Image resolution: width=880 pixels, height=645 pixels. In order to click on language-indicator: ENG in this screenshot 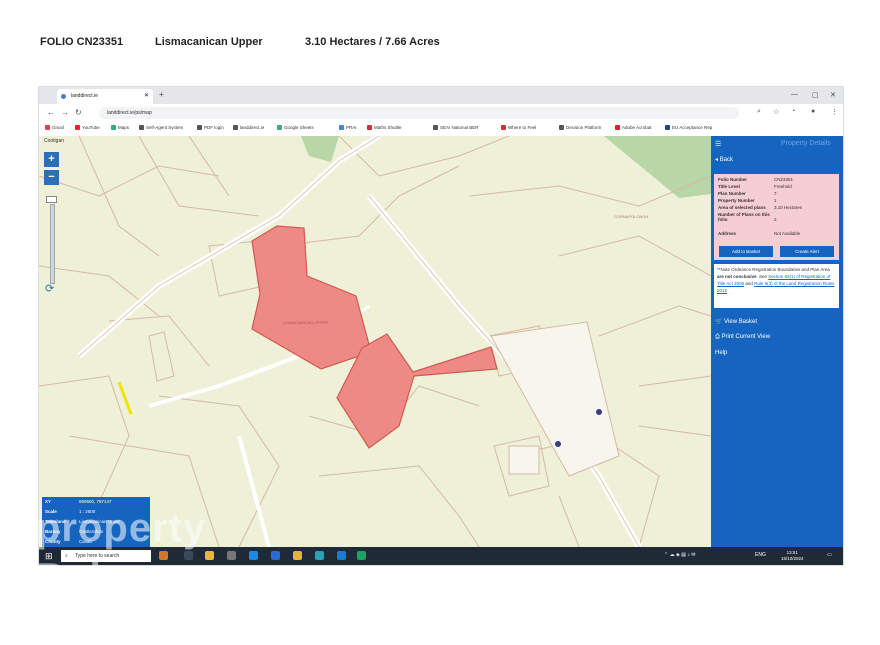, I will do `click(760, 555)`.